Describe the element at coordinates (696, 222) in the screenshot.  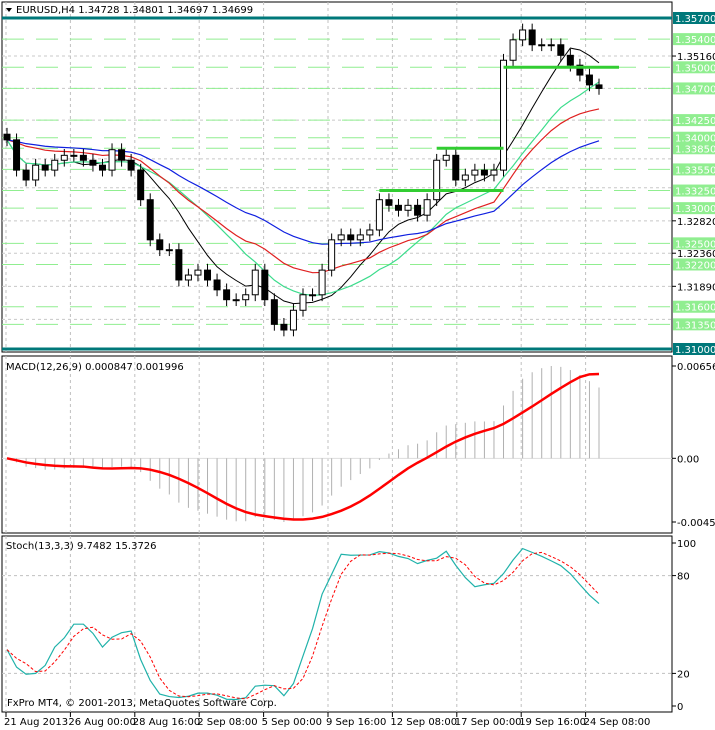
I see `price-label: 1.32820` at that location.